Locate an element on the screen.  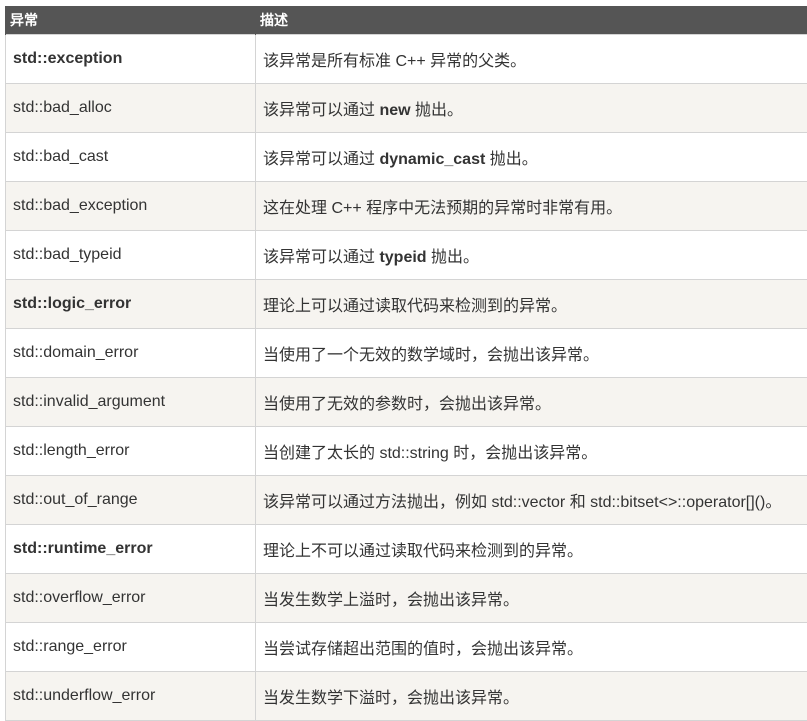
exception-description-cell: 理论上可以通过读取代码来检测到的异常。 is located at coordinates (531, 304).